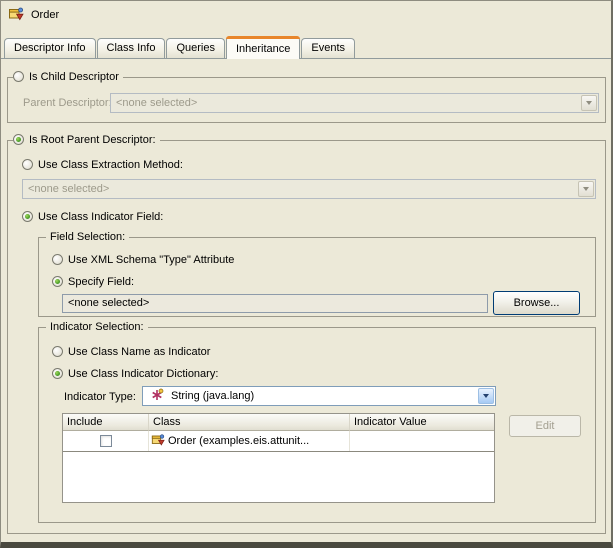 The width and height of the screenshot is (613, 548). I want to click on is-root-parent-descriptor-radio: Is Root Parent Descriptor:, so click(86, 139).